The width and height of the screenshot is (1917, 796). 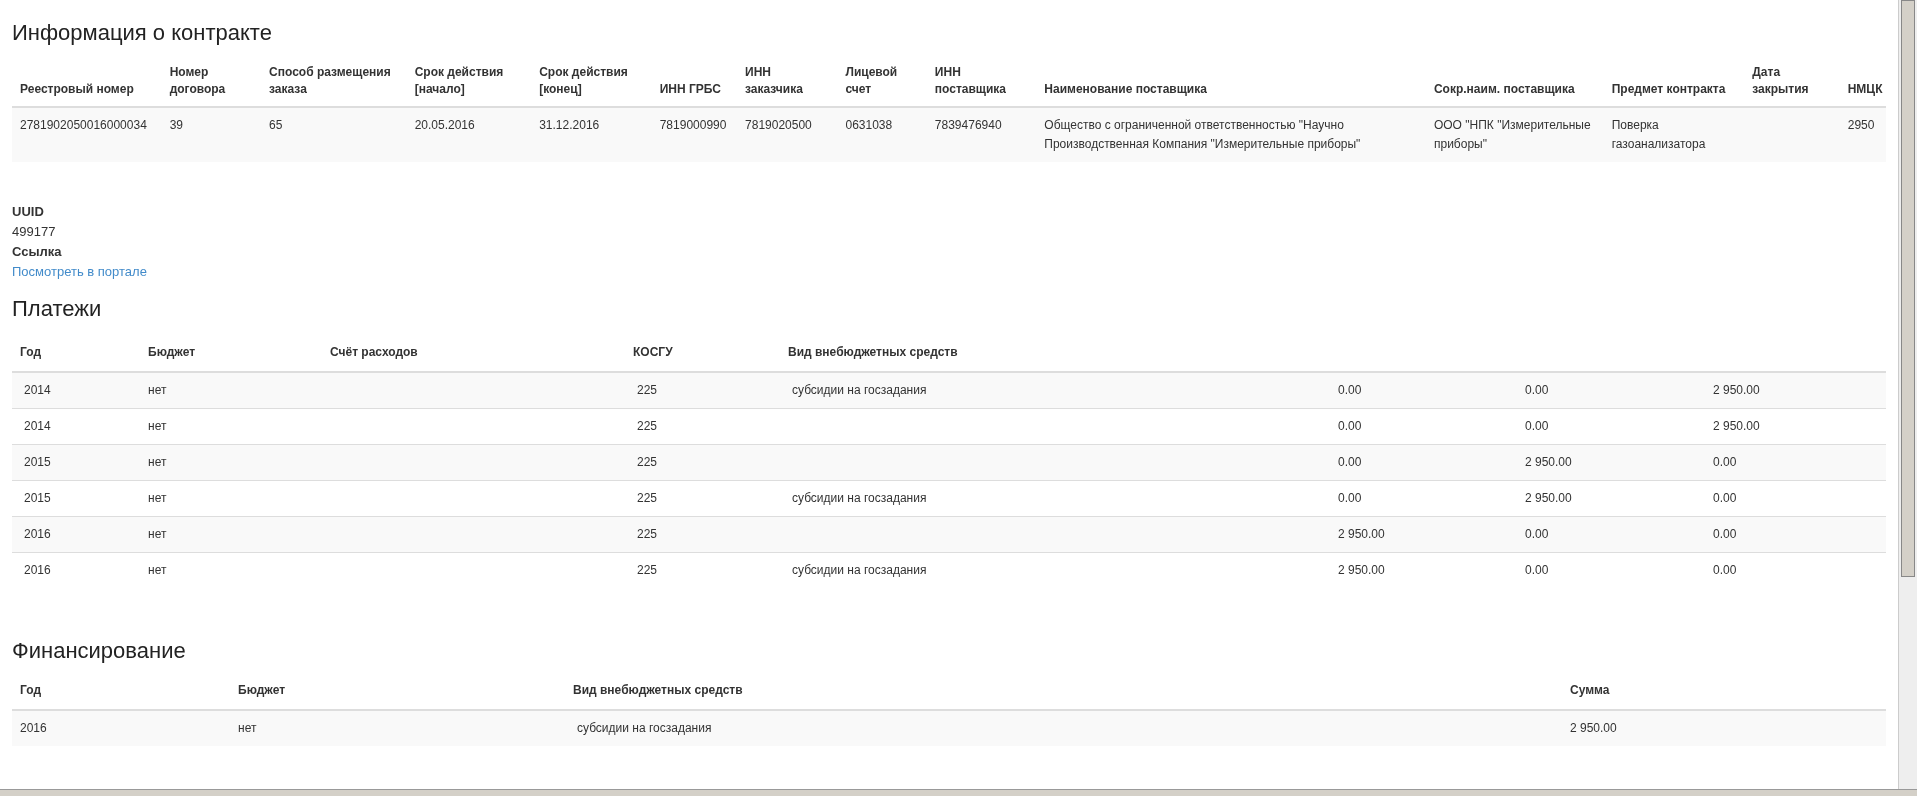 I want to click on table-cell: Общество с ограниченной ответственностью "Научно Производственная Компания "Измерительные приборы", so click(x=1202, y=134).